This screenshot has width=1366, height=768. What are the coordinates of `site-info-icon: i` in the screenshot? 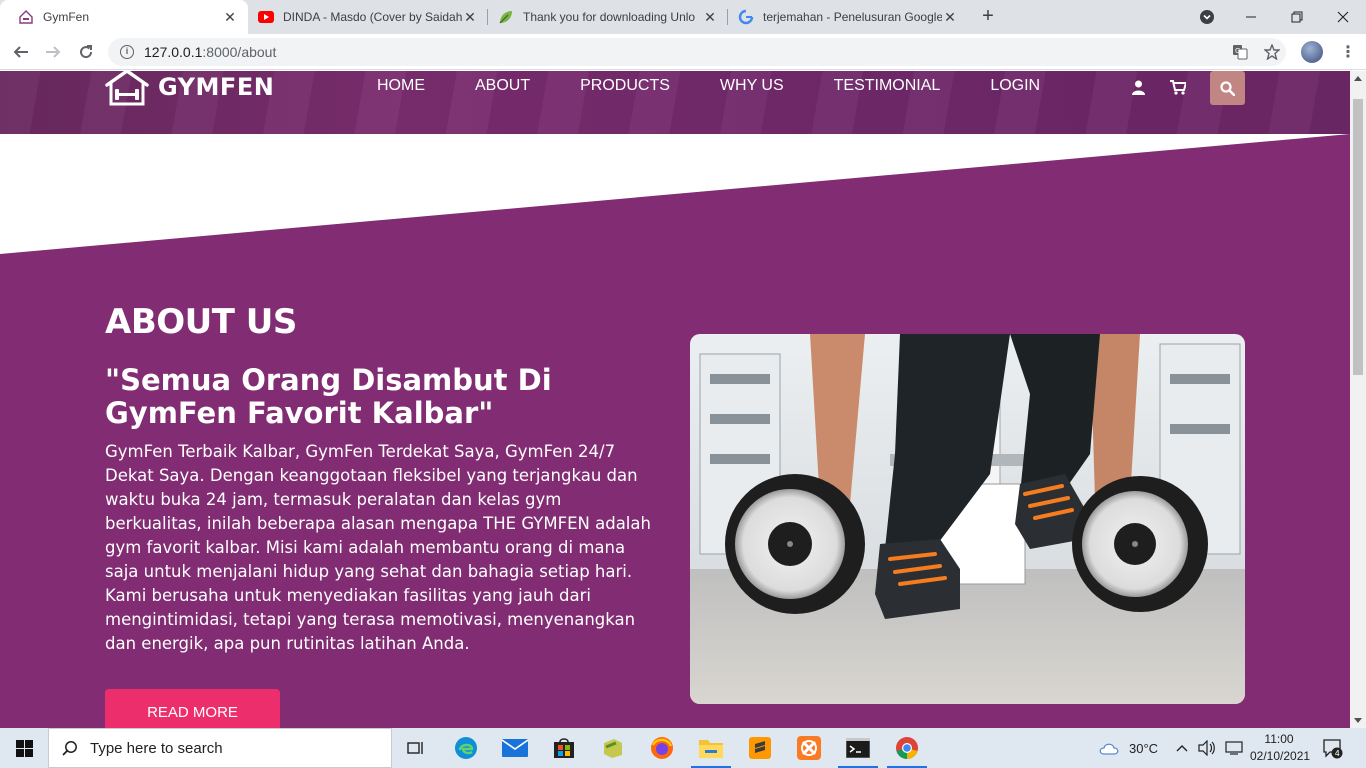 It's located at (127, 52).